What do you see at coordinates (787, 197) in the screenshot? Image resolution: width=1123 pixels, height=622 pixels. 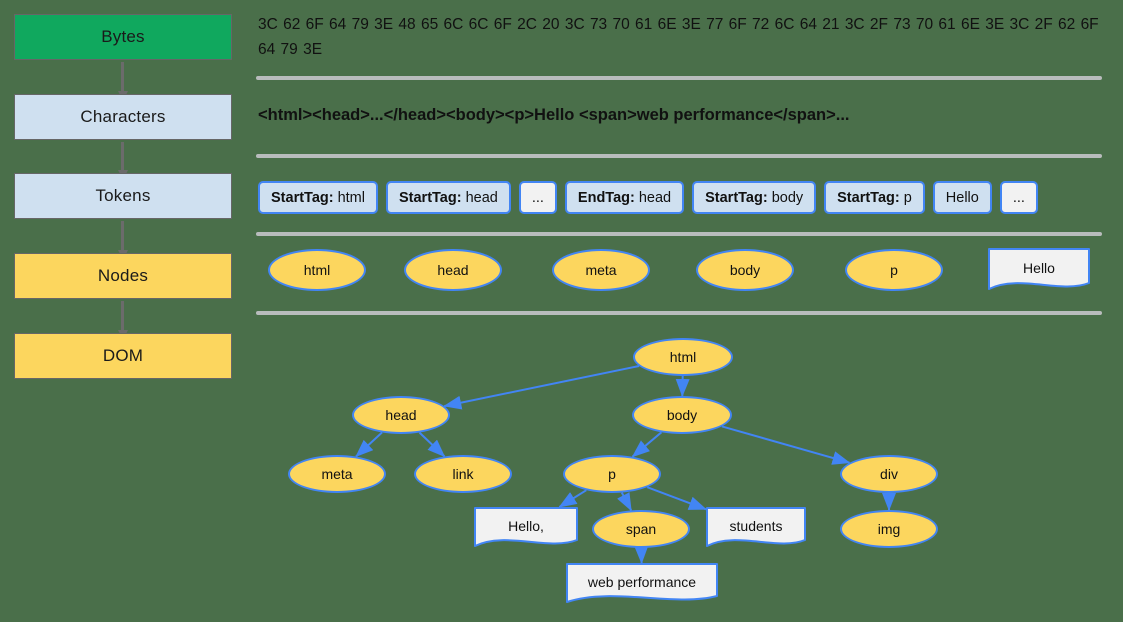 I see `token-value: body` at bounding box center [787, 197].